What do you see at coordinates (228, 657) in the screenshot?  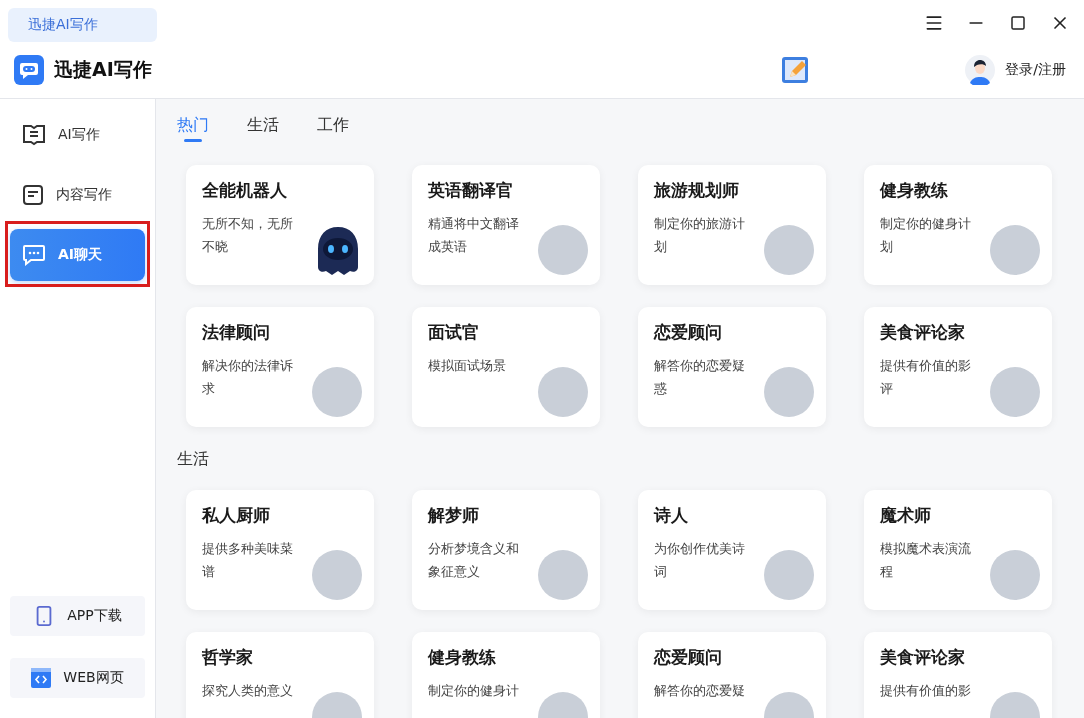 I see `card-title: 哲学家` at bounding box center [228, 657].